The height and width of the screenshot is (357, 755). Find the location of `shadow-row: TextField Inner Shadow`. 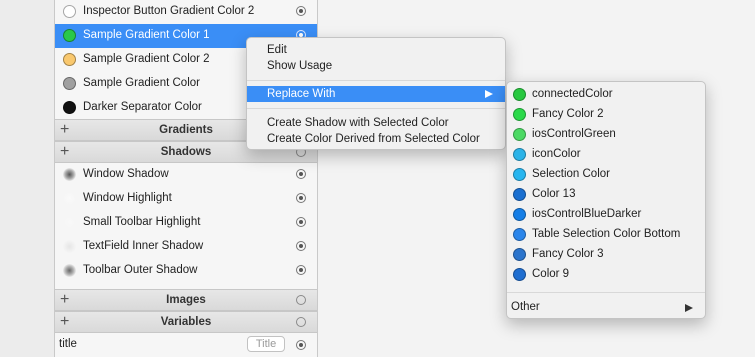

shadow-row: TextField Inner Shadow is located at coordinates (186, 247).